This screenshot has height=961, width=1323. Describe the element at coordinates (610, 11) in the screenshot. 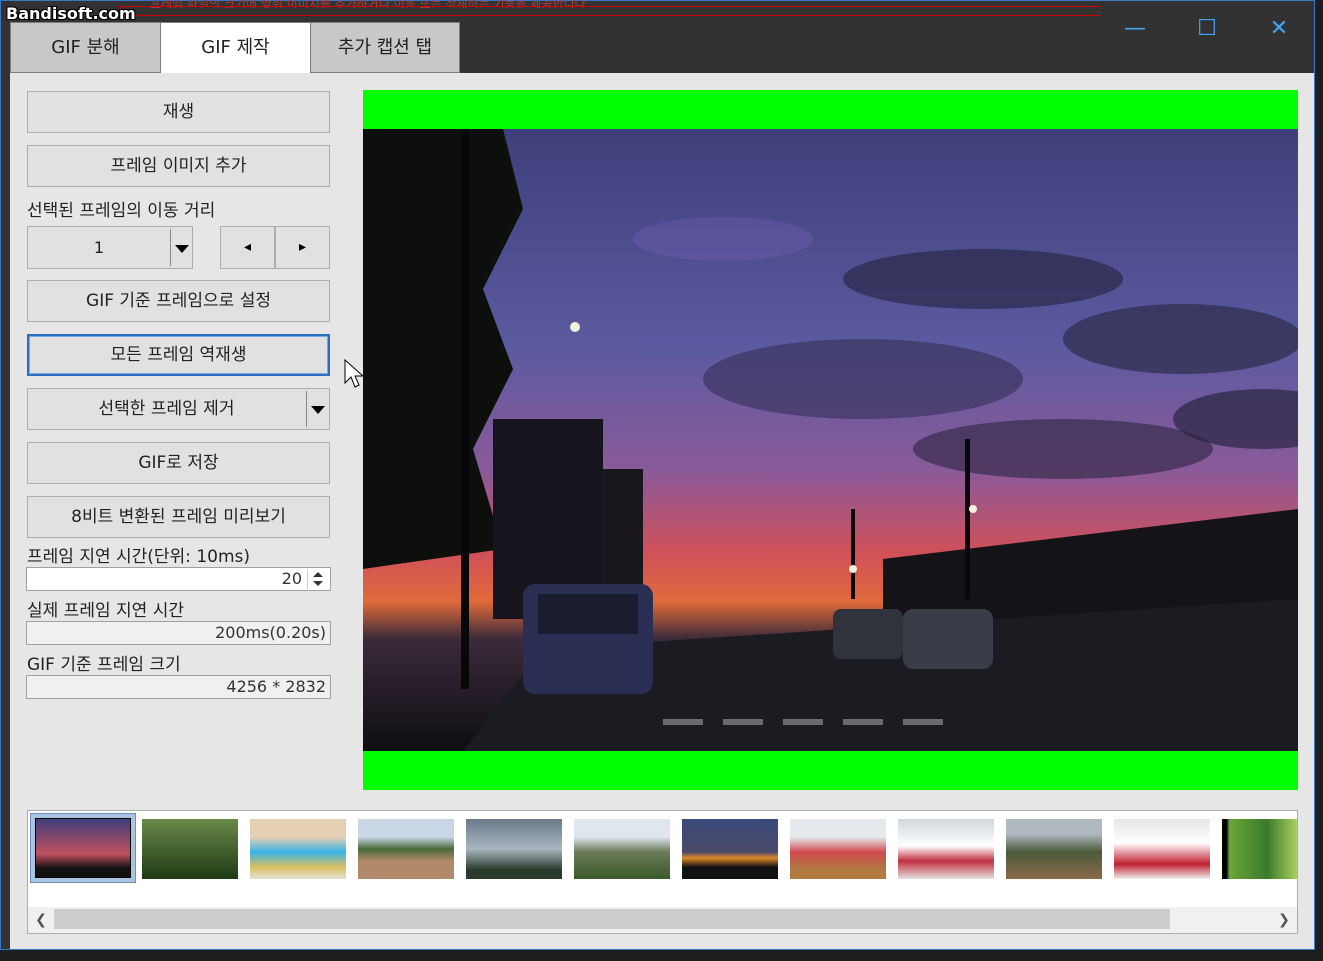

I see `capture-region-outline` at that location.